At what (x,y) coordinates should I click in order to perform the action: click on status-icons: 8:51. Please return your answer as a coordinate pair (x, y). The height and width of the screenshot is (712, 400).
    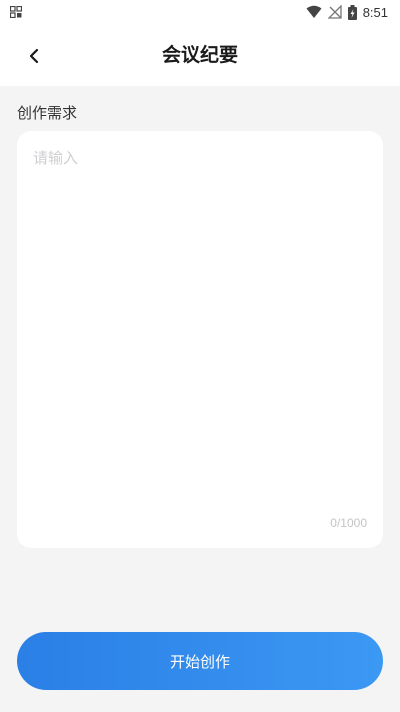
    Looking at the image, I should click on (347, 12).